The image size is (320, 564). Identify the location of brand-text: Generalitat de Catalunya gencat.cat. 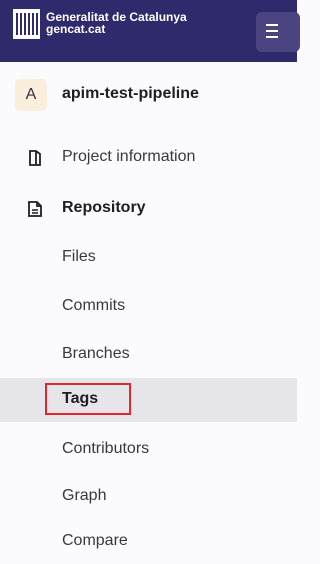
(116, 23).